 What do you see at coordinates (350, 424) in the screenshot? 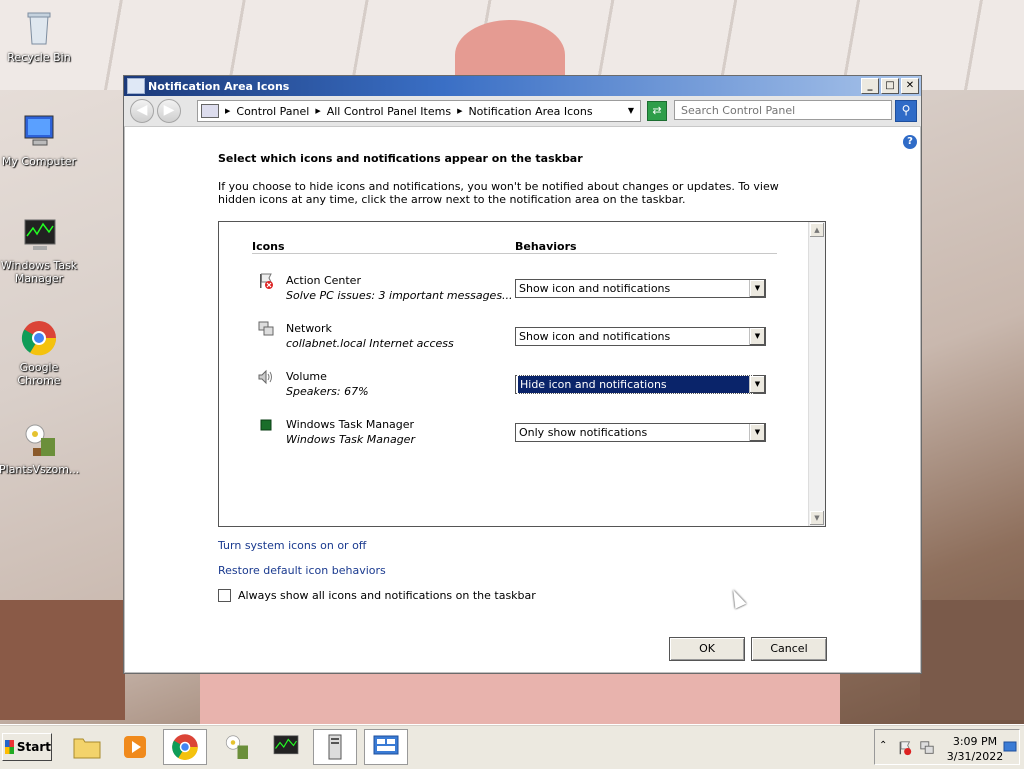
I see `row-name: Windows Task Manager` at bounding box center [350, 424].